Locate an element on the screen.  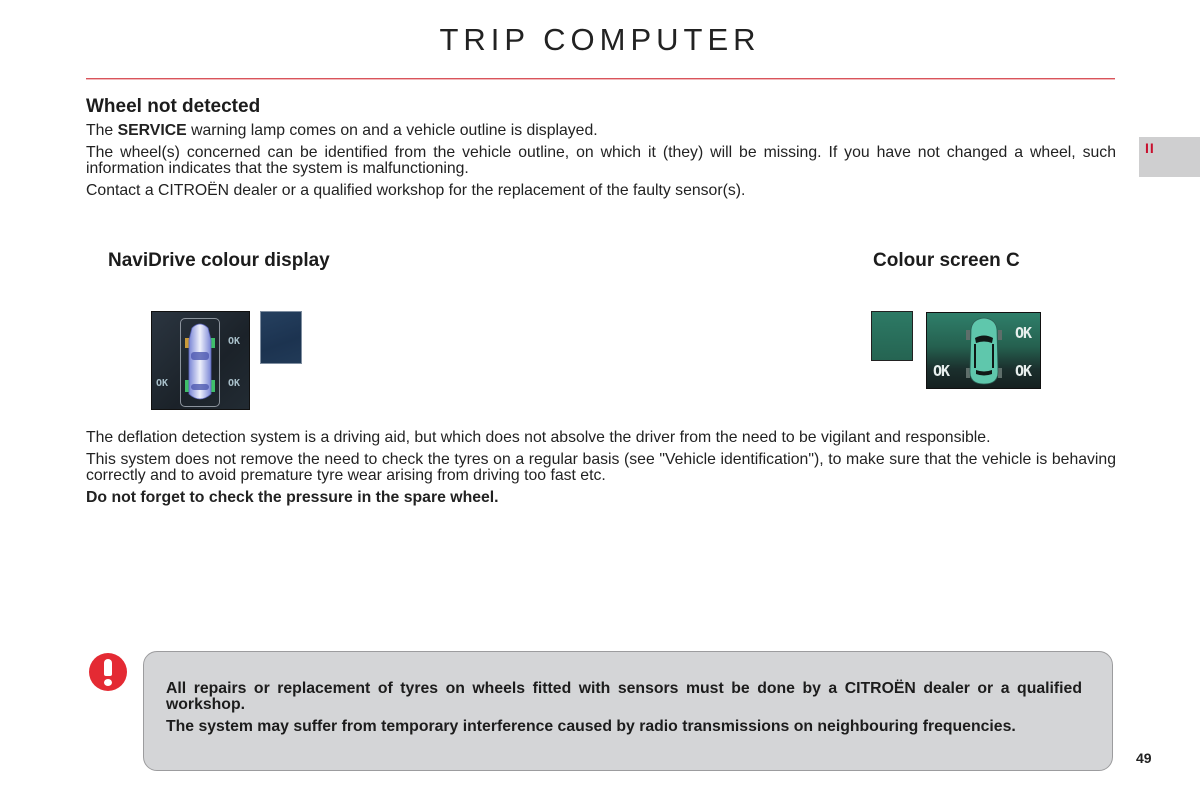
colour-screen-c-label: Colour screen C is located at coordinates (946, 260).